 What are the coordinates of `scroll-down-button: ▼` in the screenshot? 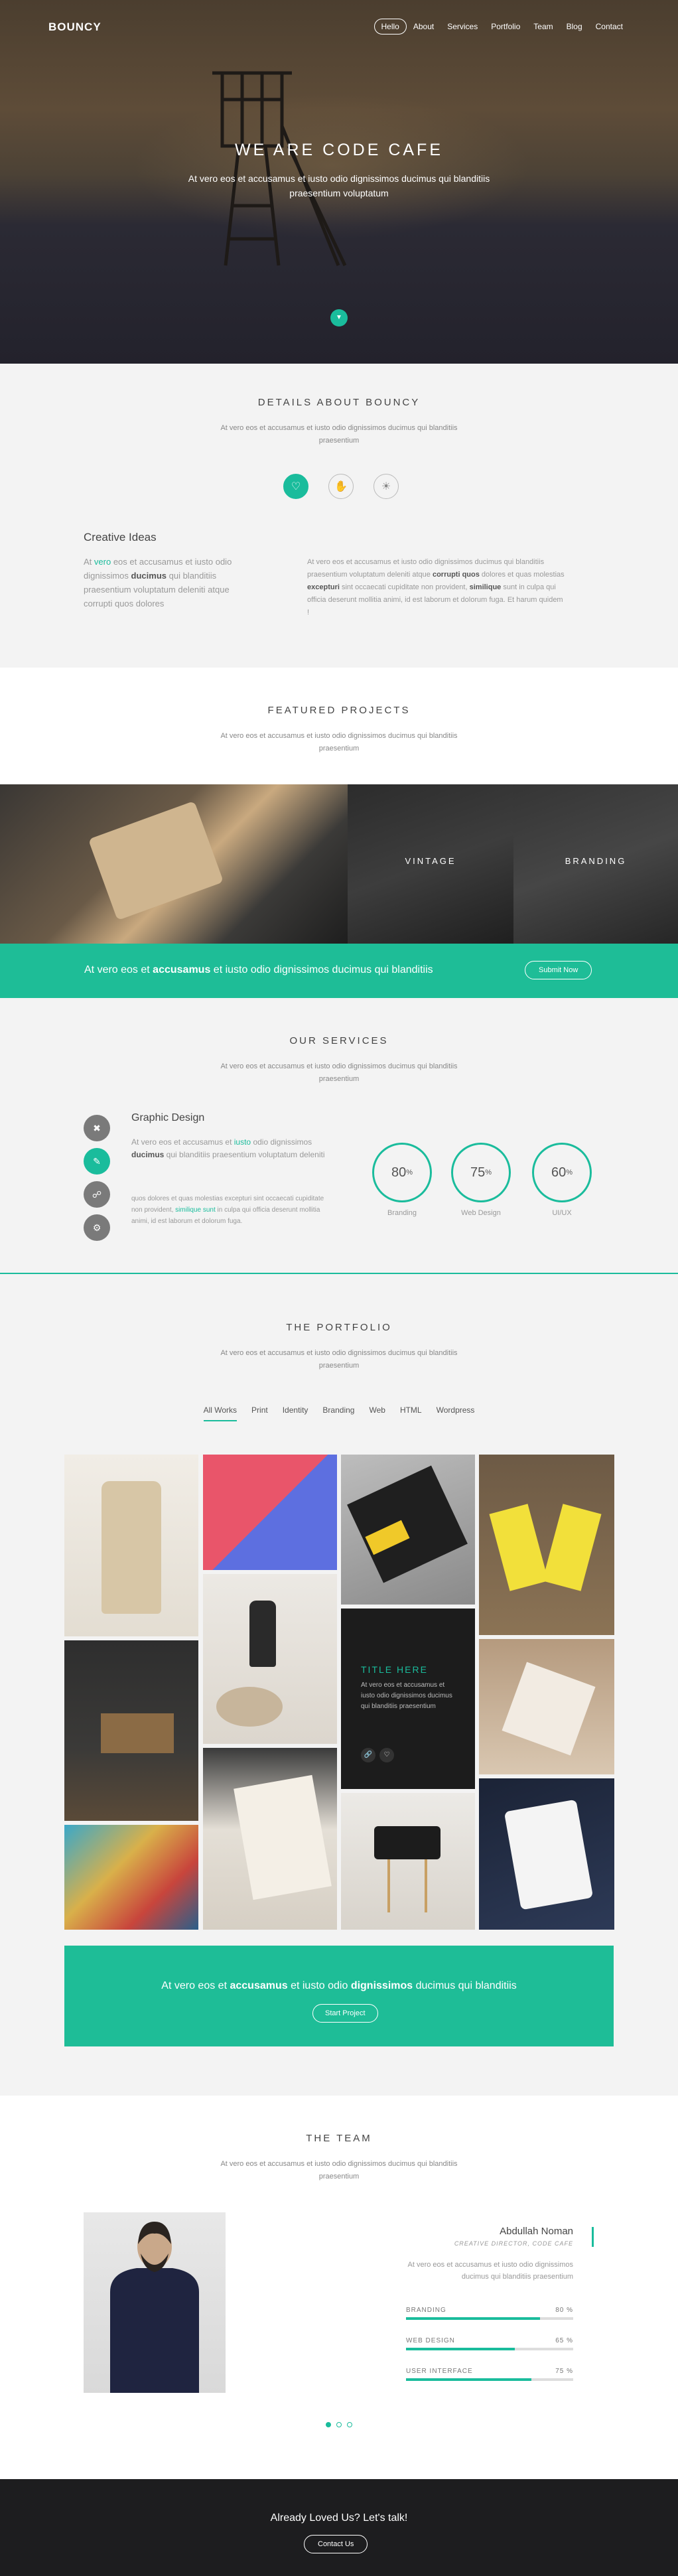 It's located at (339, 318).